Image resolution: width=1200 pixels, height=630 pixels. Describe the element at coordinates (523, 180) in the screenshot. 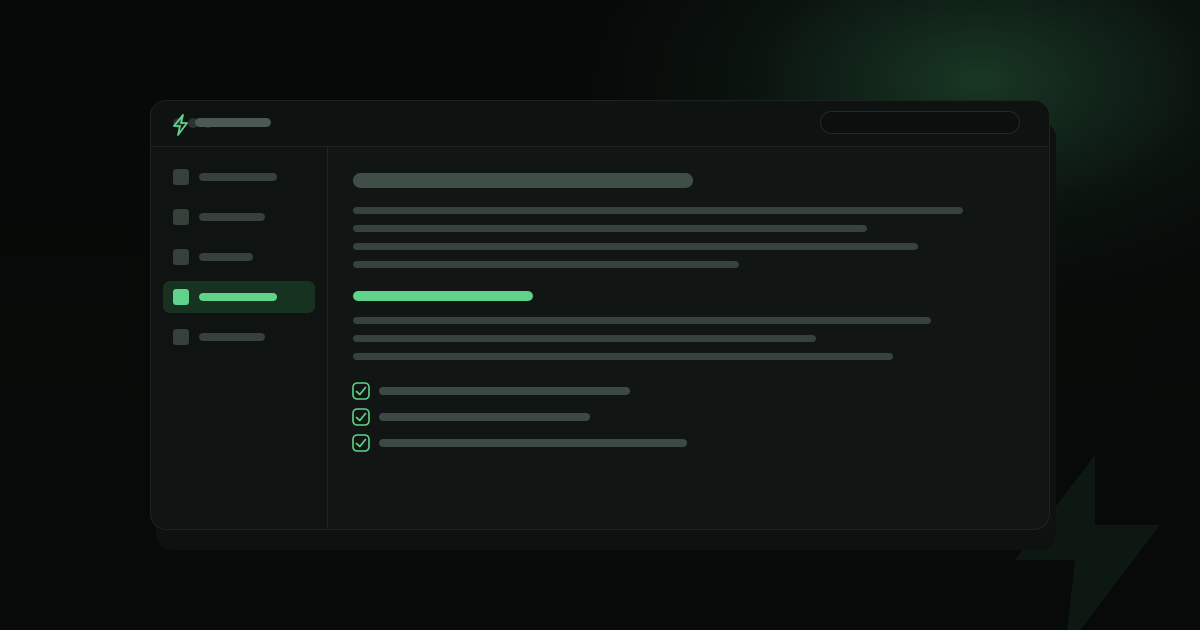

I see `page-title-placeholder` at that location.